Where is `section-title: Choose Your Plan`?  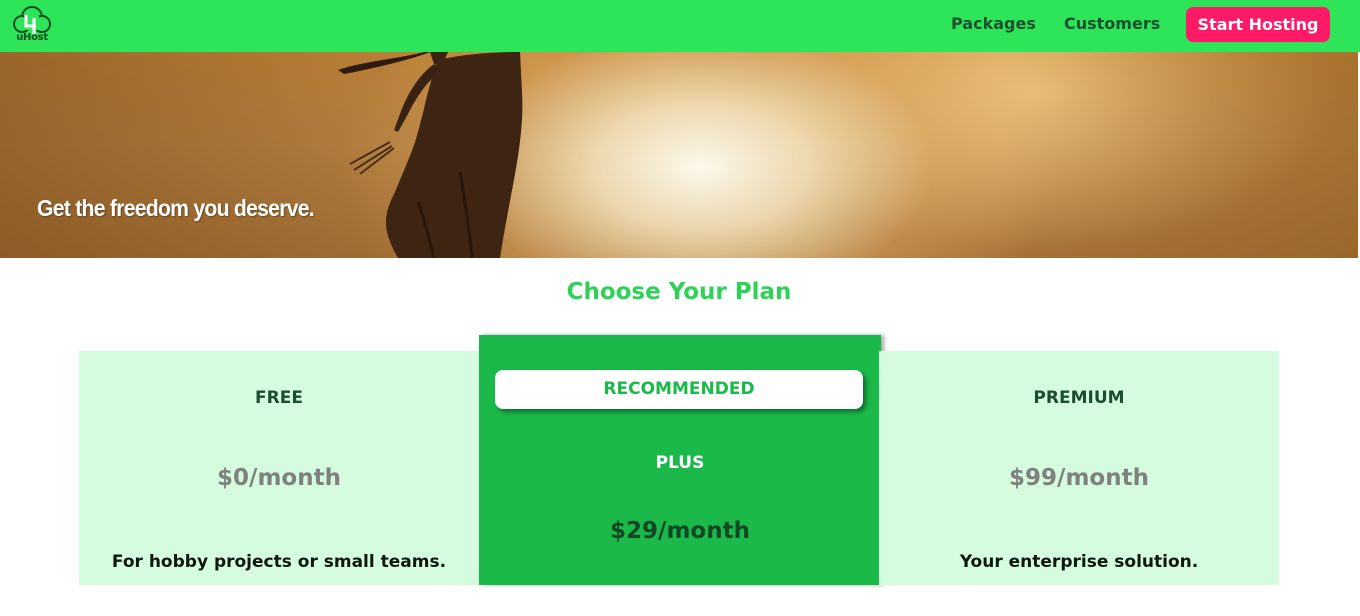
section-title: Choose Your Plan is located at coordinates (679, 292).